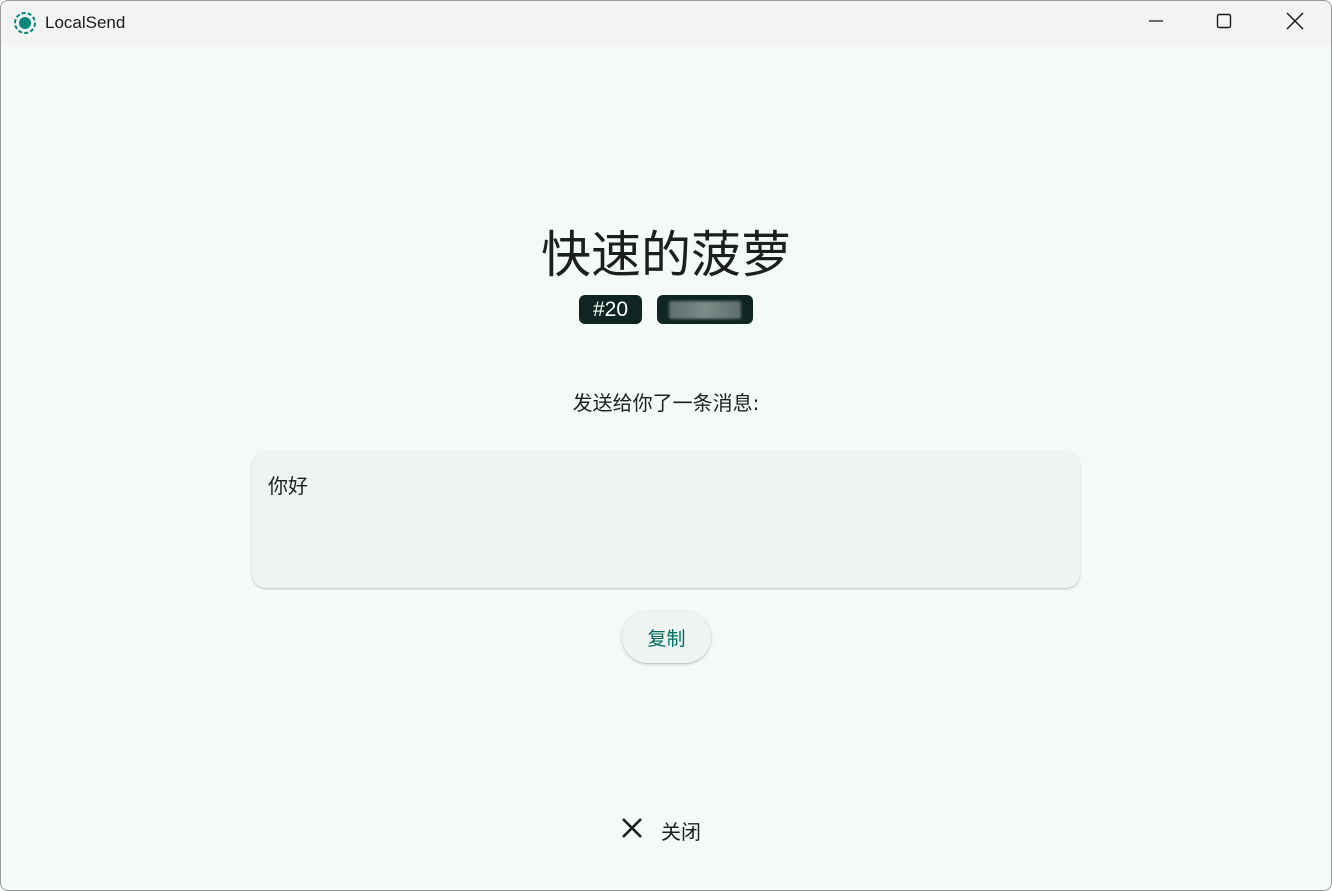 The image size is (1332, 891). What do you see at coordinates (666, 255) in the screenshot?
I see `sender-device-name: 快速的菠萝` at bounding box center [666, 255].